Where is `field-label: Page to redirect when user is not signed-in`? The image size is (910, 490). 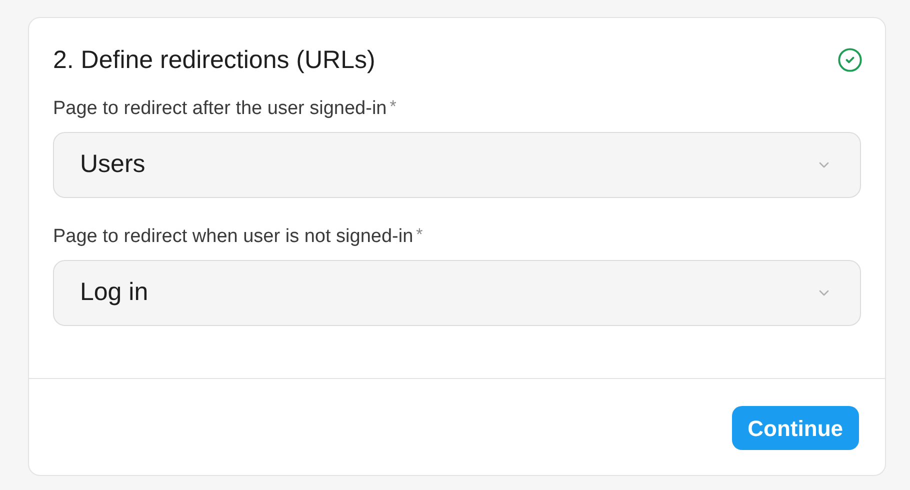 field-label: Page to redirect when user is not signed-in is located at coordinates (233, 237).